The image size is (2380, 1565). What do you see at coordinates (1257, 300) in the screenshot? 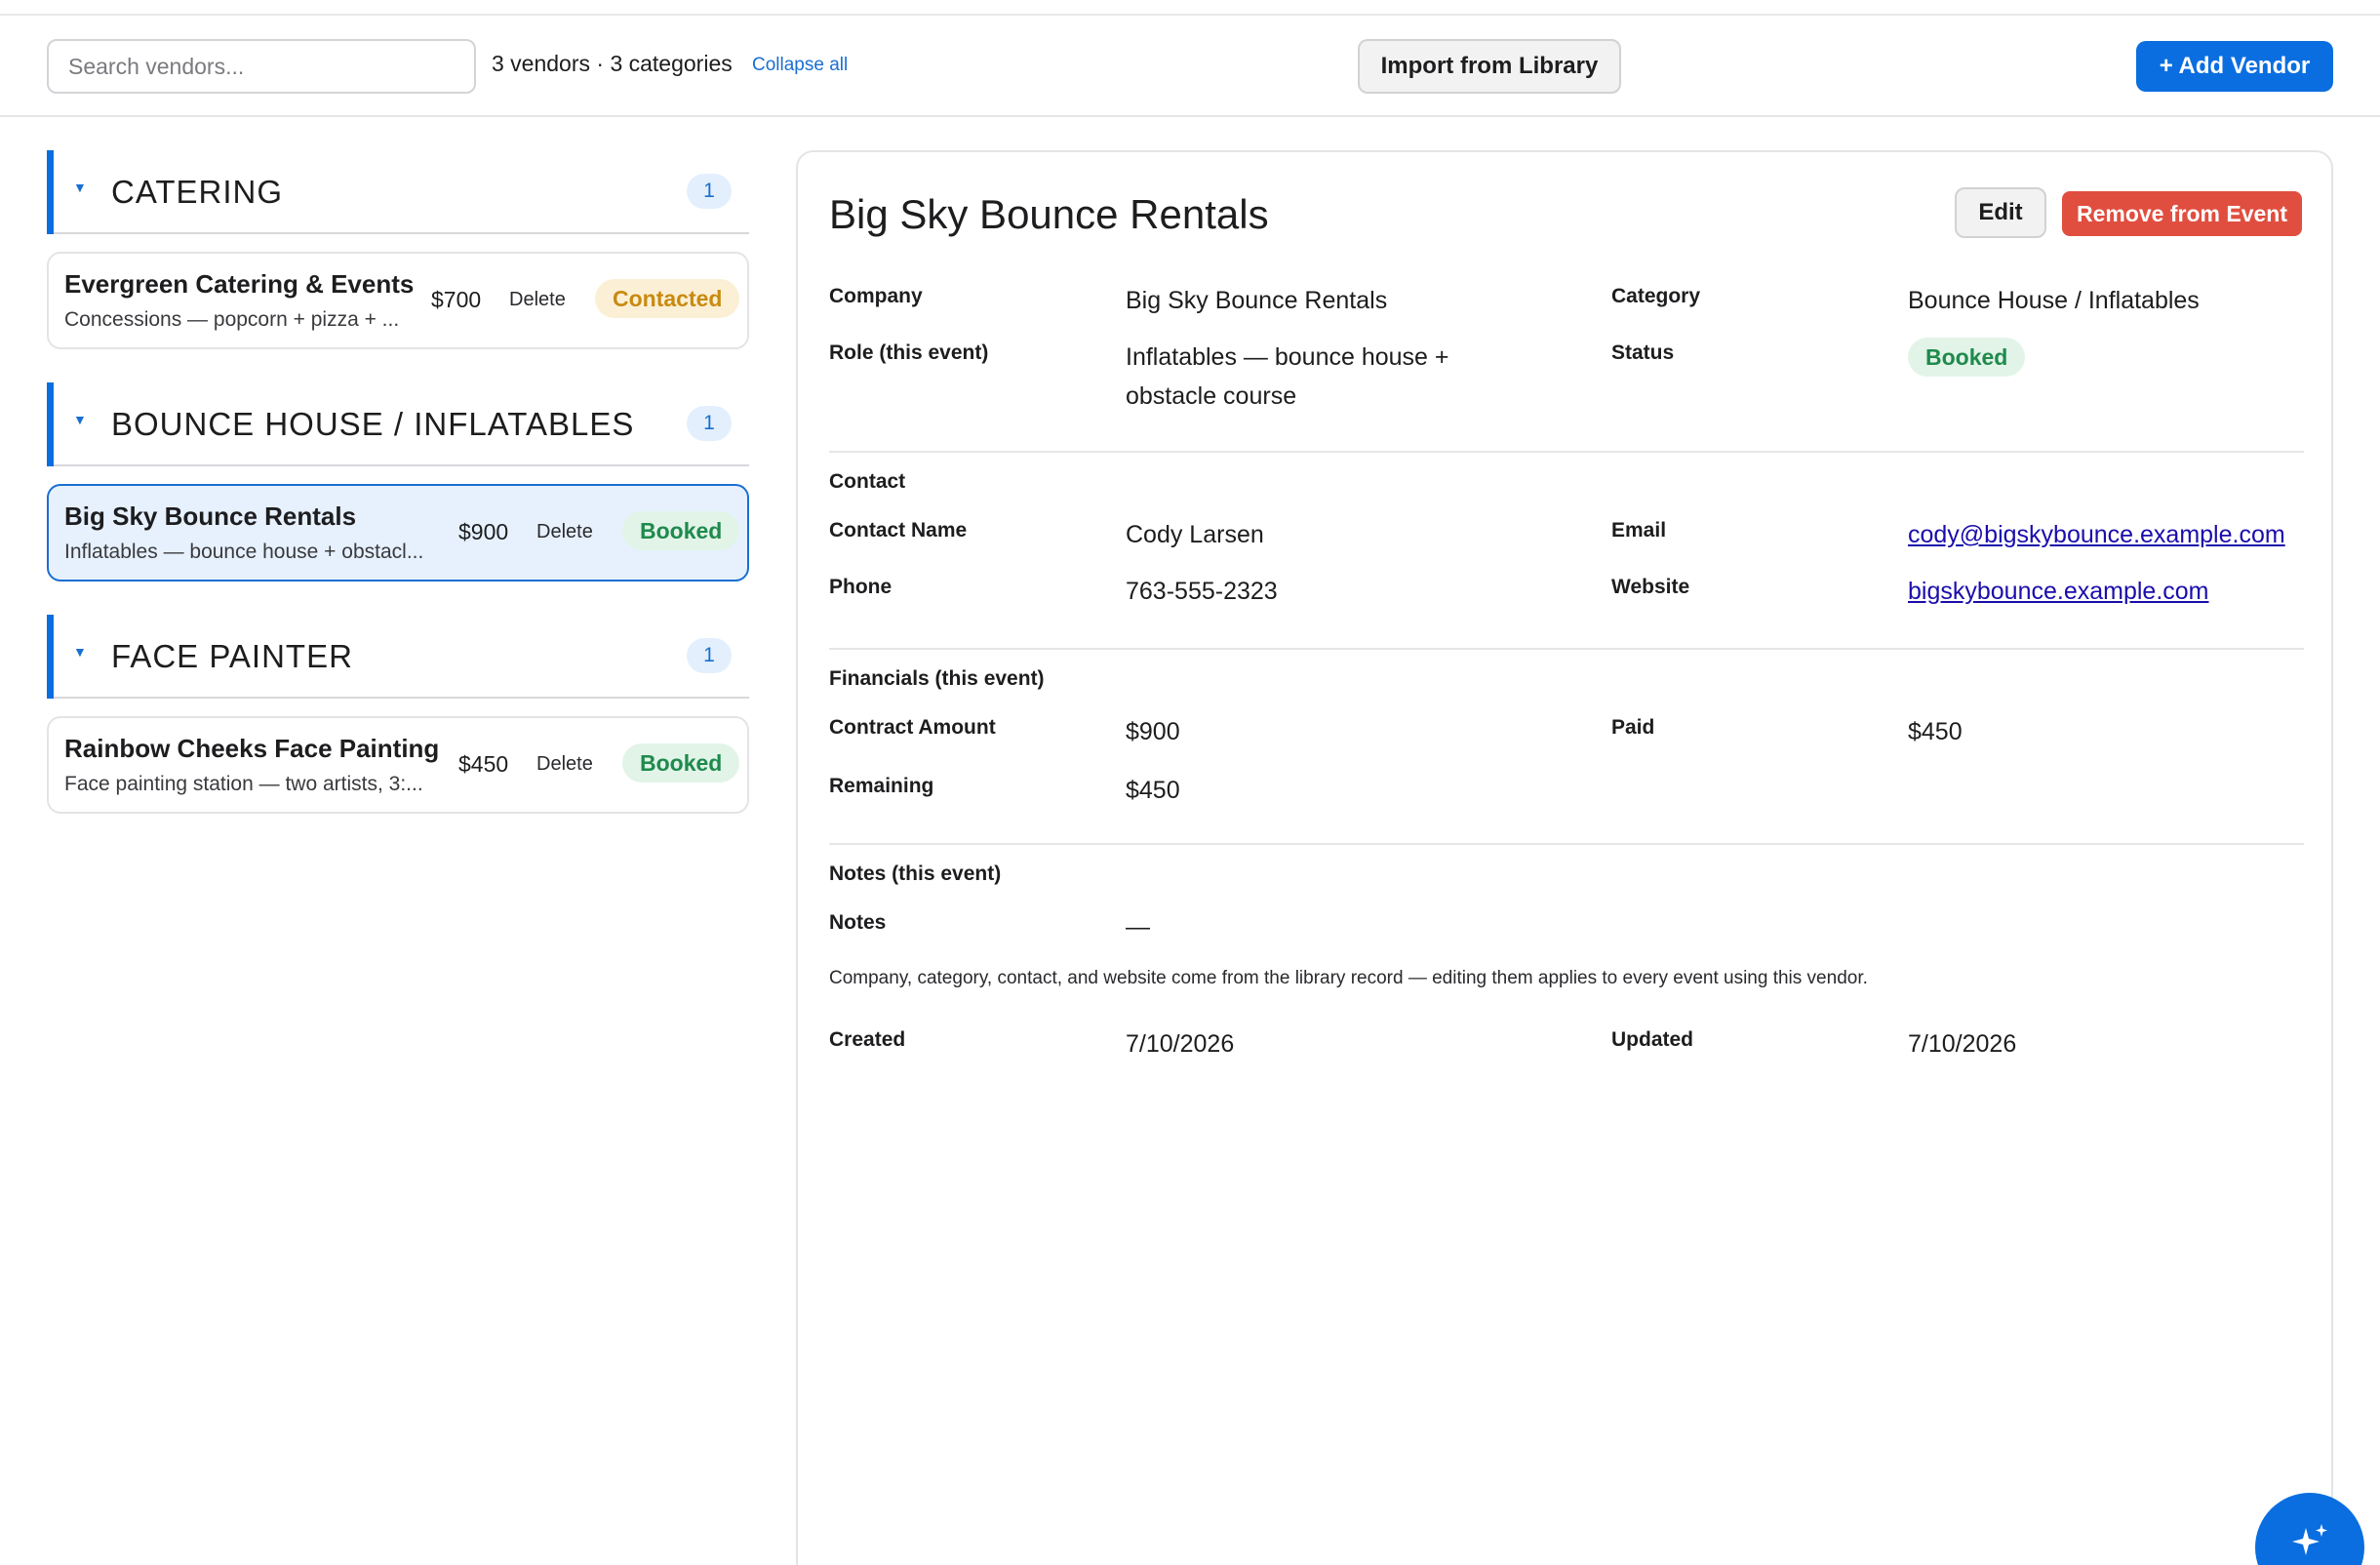
I see `company-value: Big Sky Bounce Rentals` at bounding box center [1257, 300].